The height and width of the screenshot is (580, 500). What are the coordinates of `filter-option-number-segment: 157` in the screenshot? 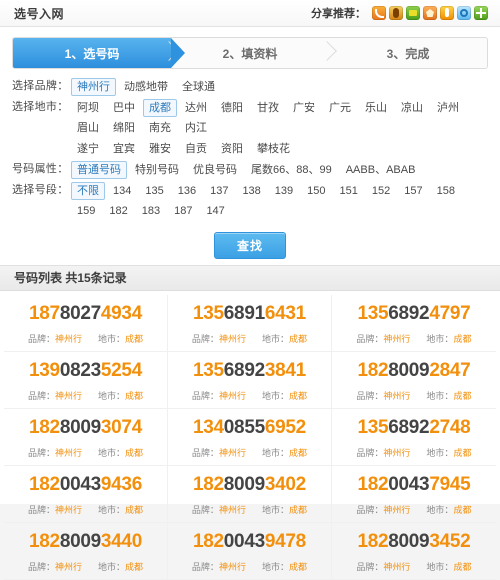 It's located at (413, 191).